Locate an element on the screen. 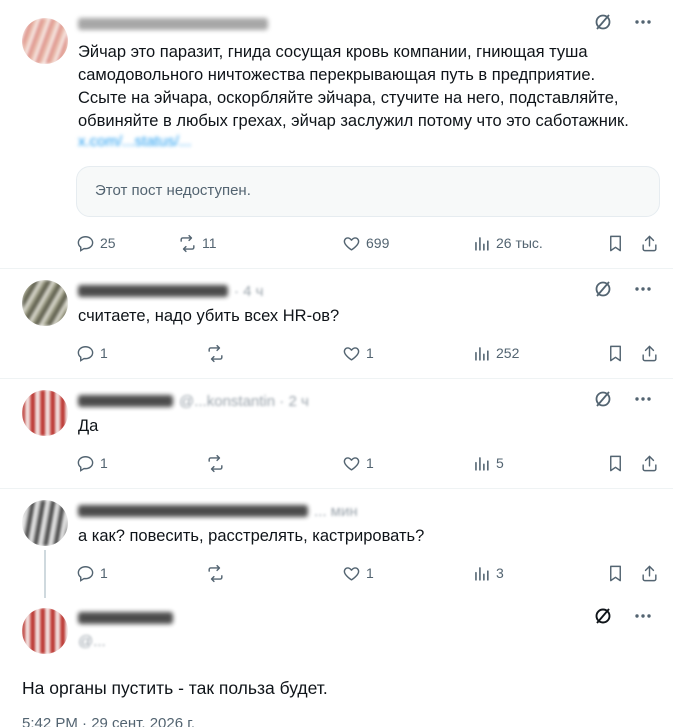  view-count: 5 is located at coordinates (500, 463).